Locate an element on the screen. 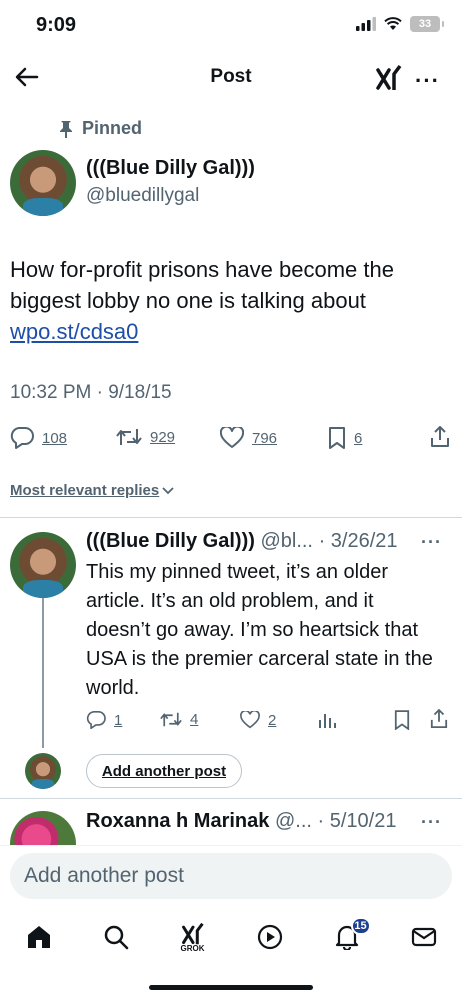 The width and height of the screenshot is (462, 1000). reply2-header: Roxanna h Marinak @... · 5/10/21 is located at coordinates (241, 821).